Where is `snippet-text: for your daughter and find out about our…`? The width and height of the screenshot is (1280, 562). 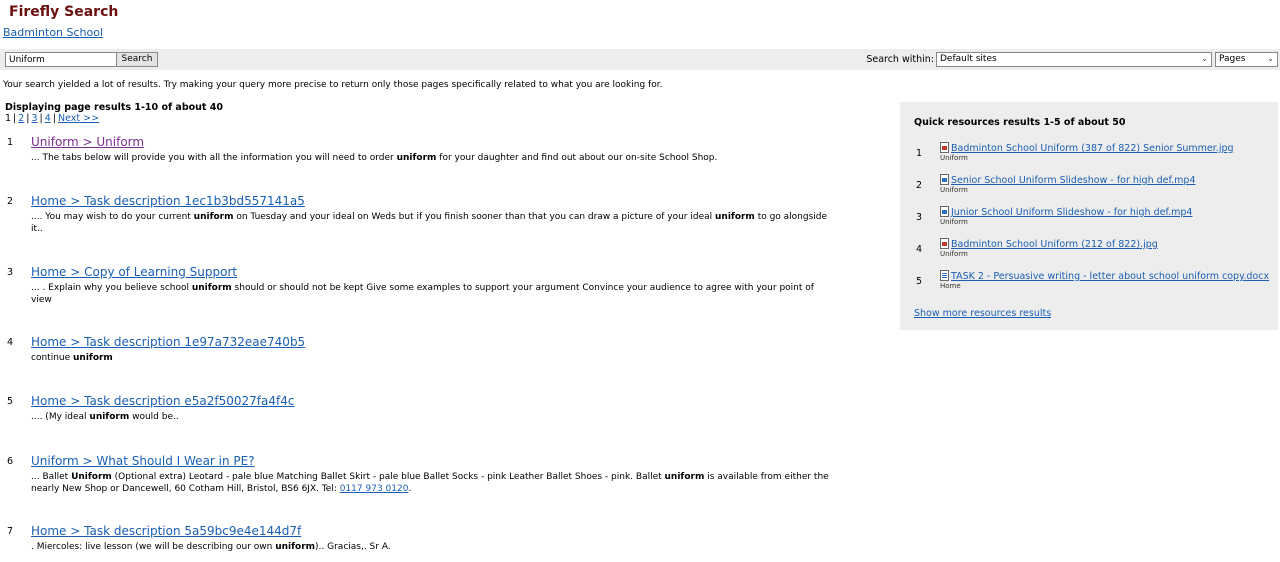
snippet-text: for your daughter and find out about our… is located at coordinates (577, 158).